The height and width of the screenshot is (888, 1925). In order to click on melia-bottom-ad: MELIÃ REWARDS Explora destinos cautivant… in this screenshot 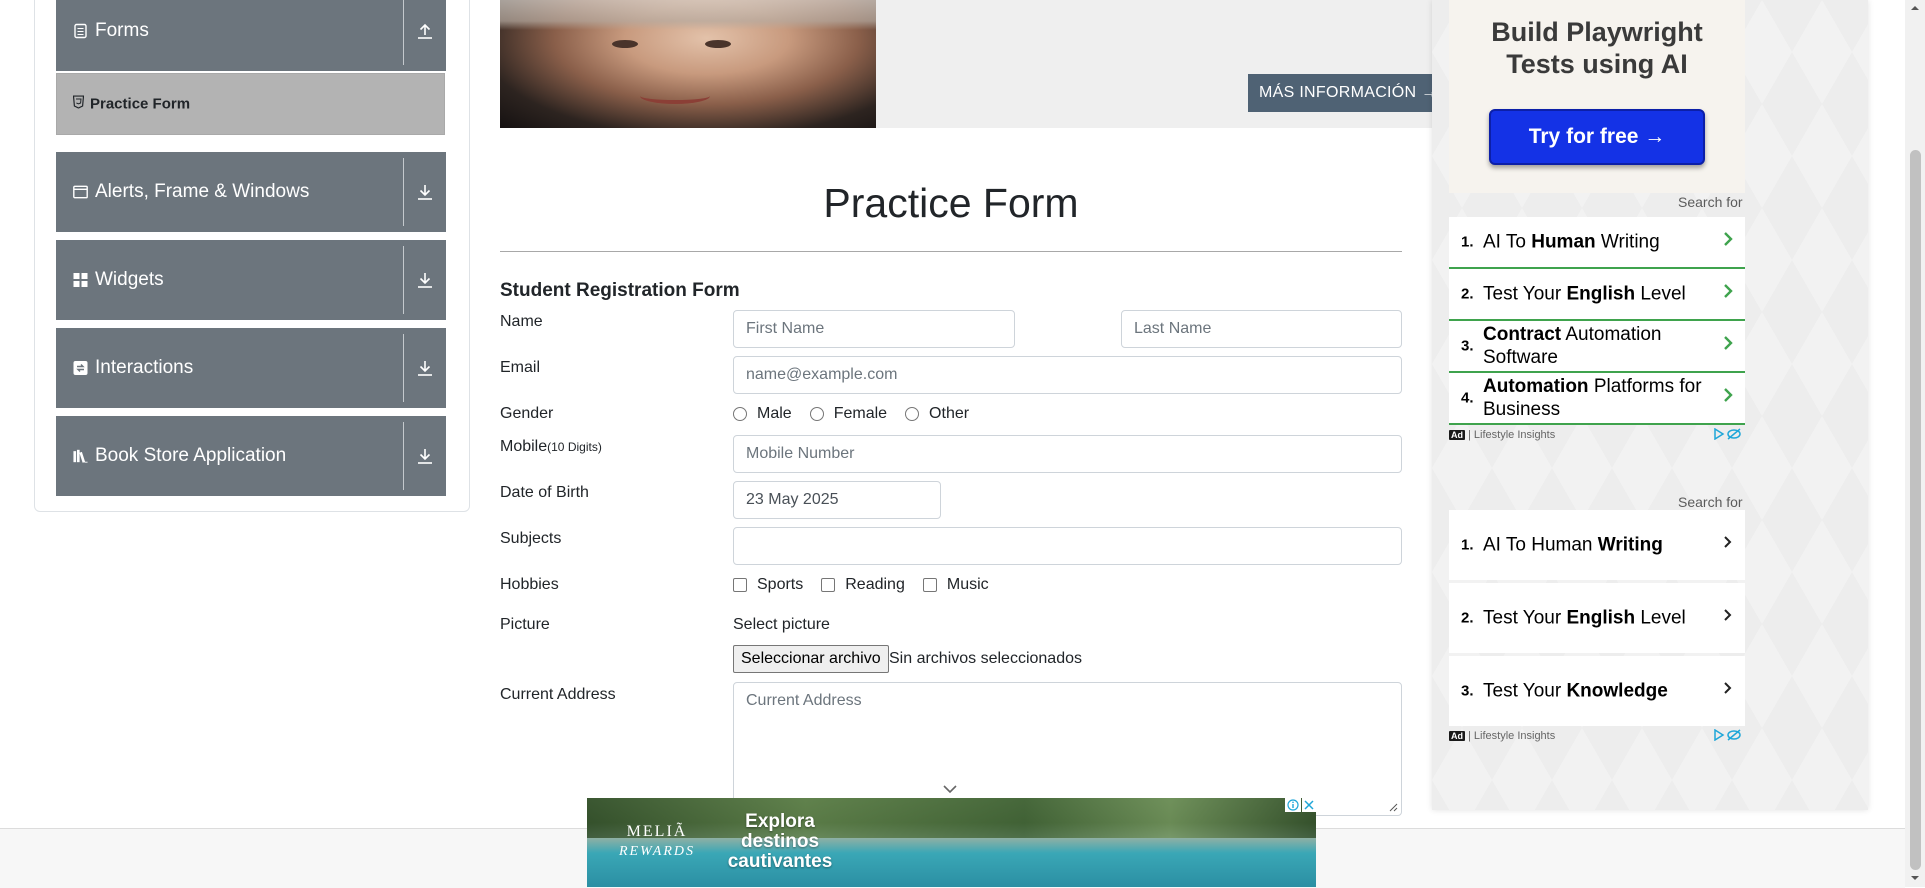, I will do `click(951, 842)`.